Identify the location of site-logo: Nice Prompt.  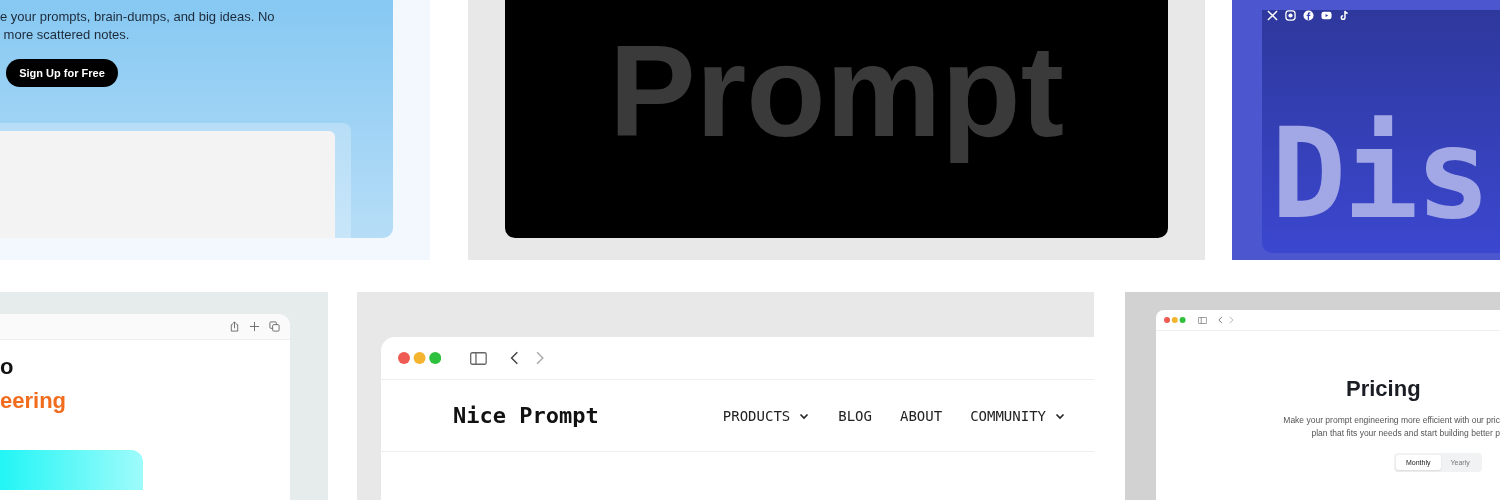
(588, 415).